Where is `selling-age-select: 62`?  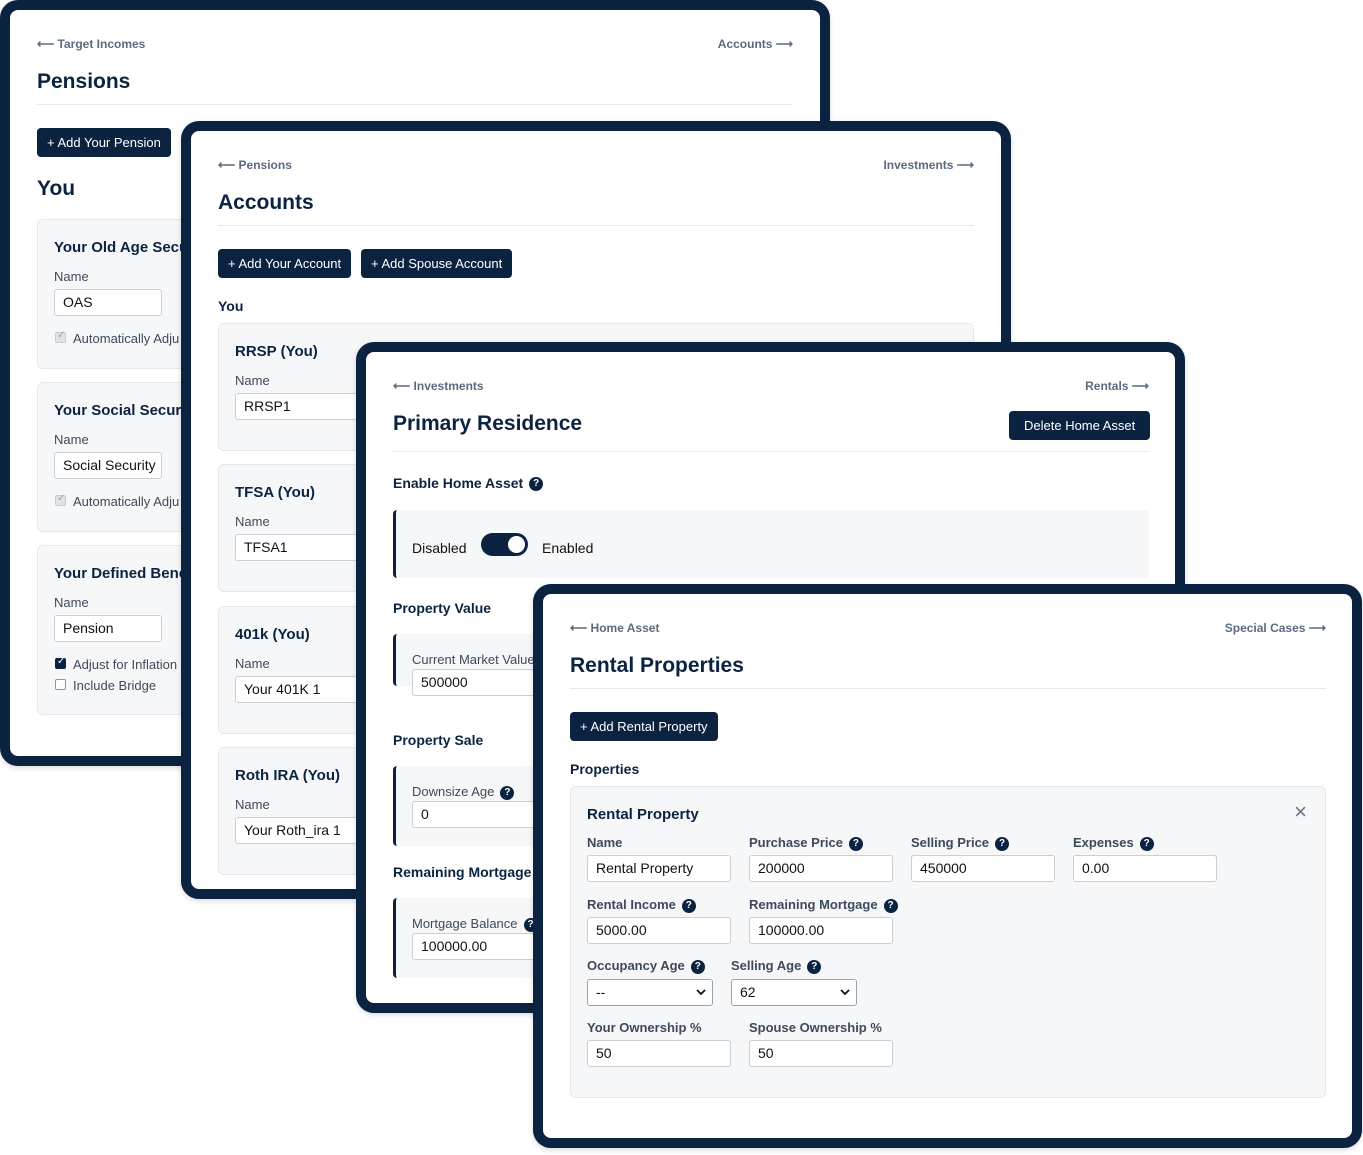
selling-age-select: 62 is located at coordinates (794, 992).